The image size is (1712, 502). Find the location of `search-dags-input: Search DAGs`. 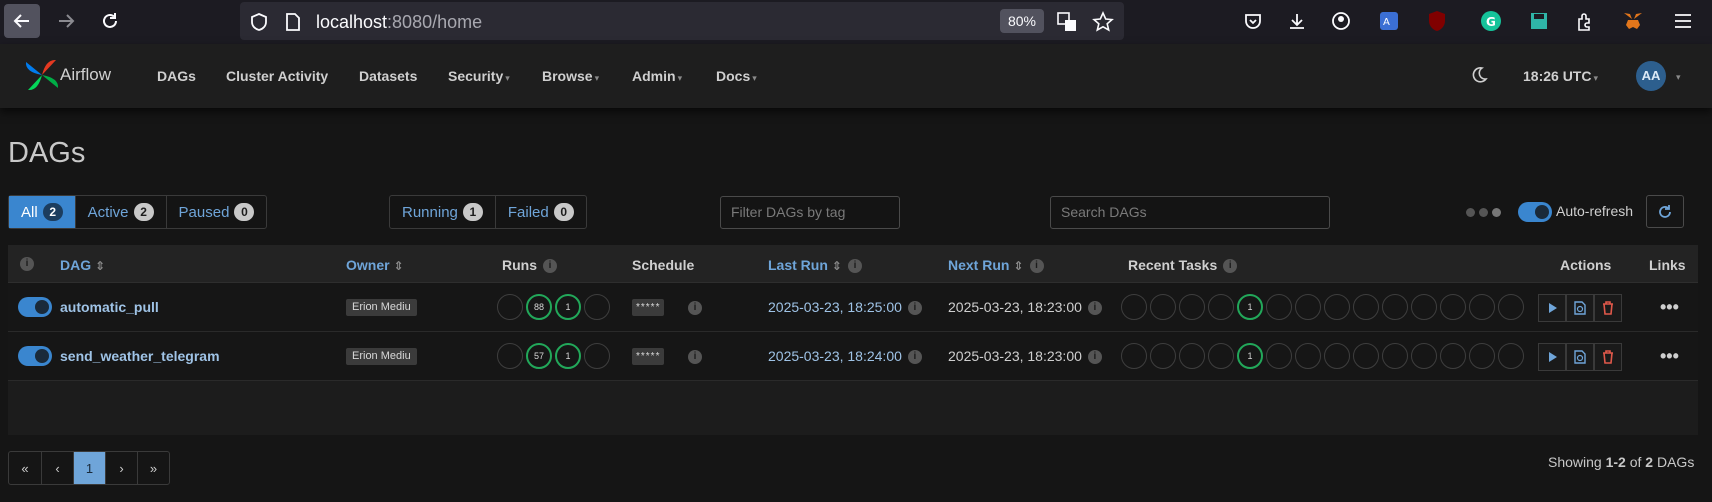

search-dags-input: Search DAGs is located at coordinates (1190, 212).